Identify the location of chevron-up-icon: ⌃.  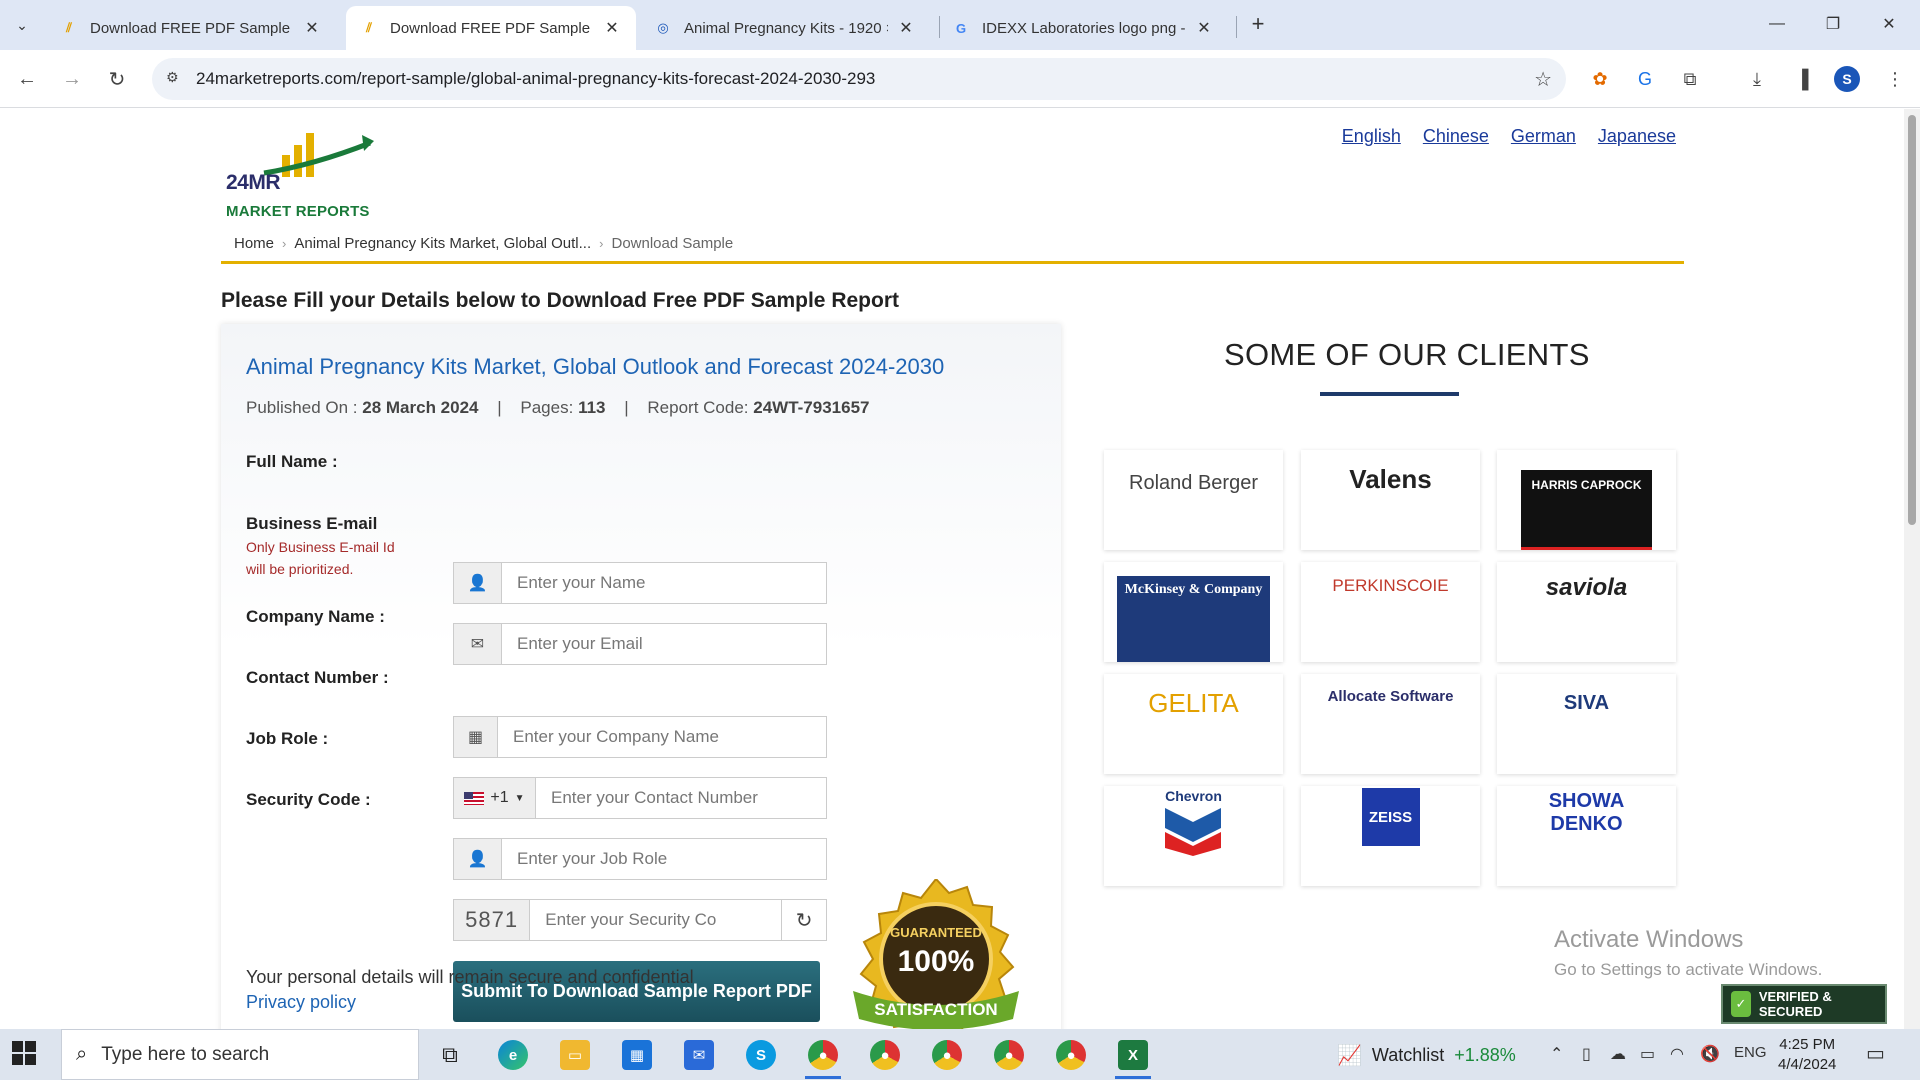
(1556, 1054).